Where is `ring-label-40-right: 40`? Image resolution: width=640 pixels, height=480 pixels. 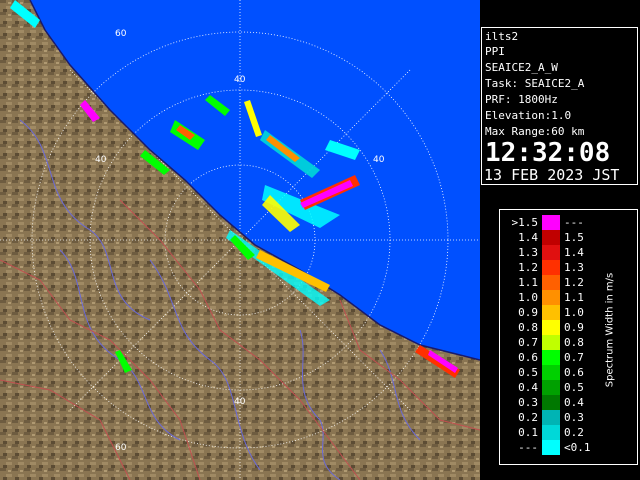 ring-label-40-right: 40 is located at coordinates (379, 160).